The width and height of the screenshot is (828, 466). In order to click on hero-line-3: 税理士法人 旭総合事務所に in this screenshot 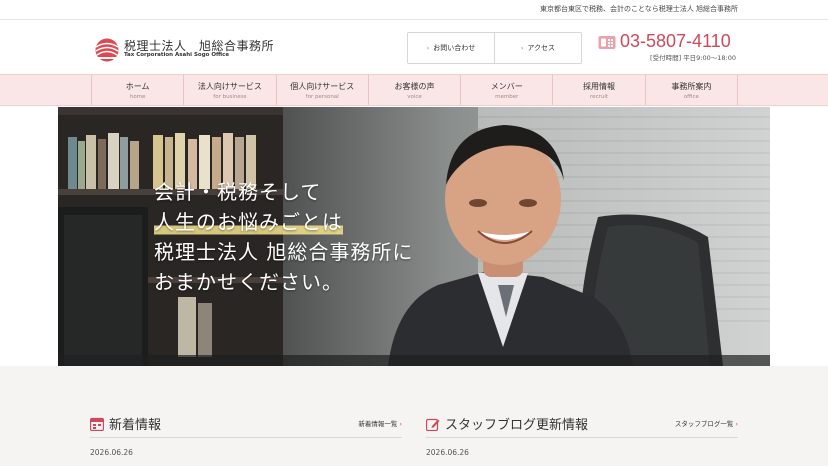, I will do `click(284, 252)`.